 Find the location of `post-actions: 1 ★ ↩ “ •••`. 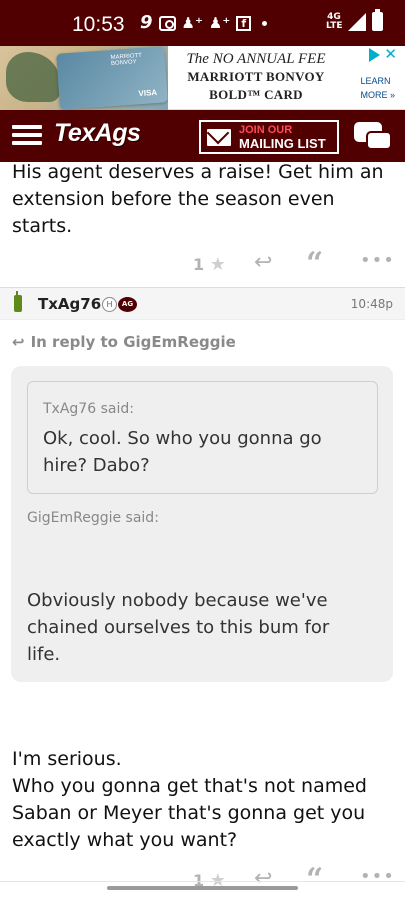

post-actions: 1 ★ ↩ “ ••• is located at coordinates (202, 876).